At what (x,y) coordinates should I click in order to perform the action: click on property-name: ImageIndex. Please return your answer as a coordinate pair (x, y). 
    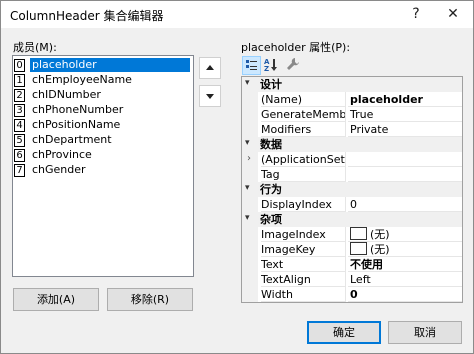
    Looking at the image, I should click on (303, 234).